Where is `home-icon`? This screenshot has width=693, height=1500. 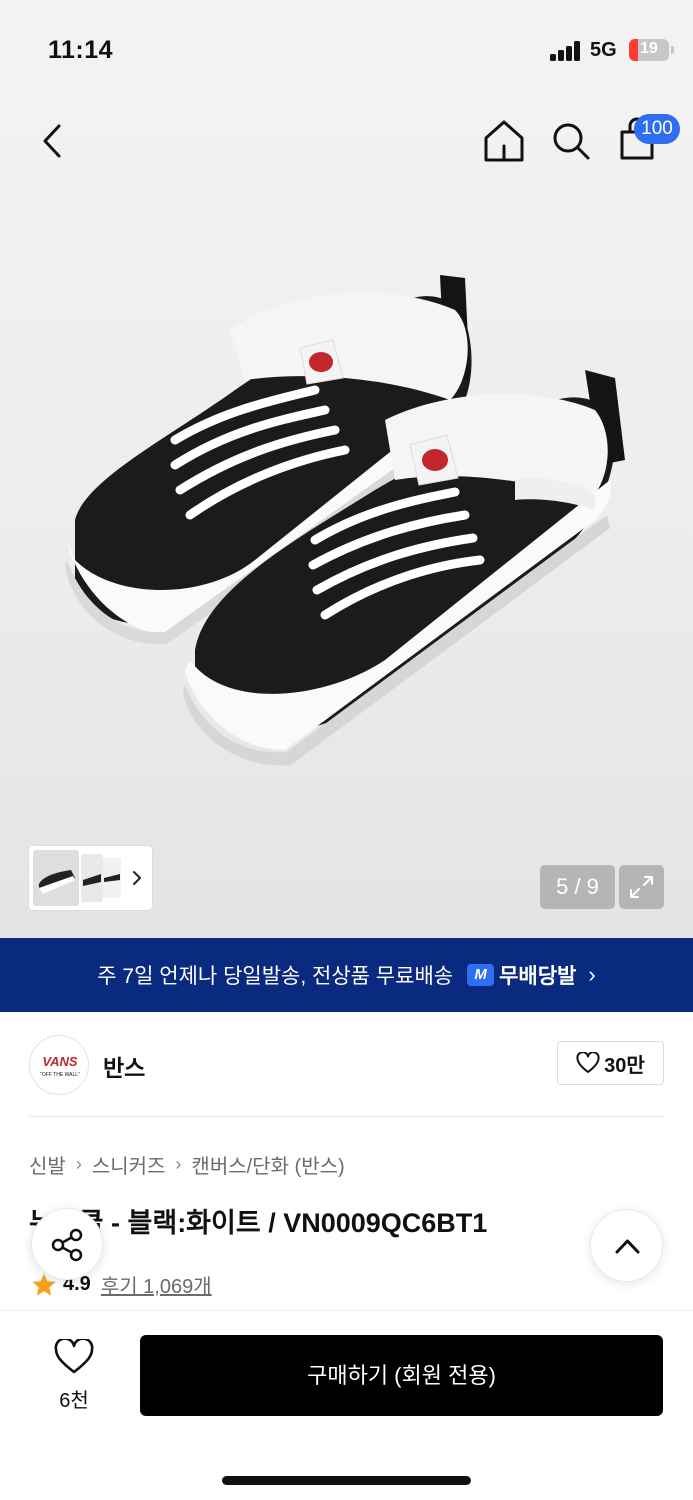 home-icon is located at coordinates (504, 141).